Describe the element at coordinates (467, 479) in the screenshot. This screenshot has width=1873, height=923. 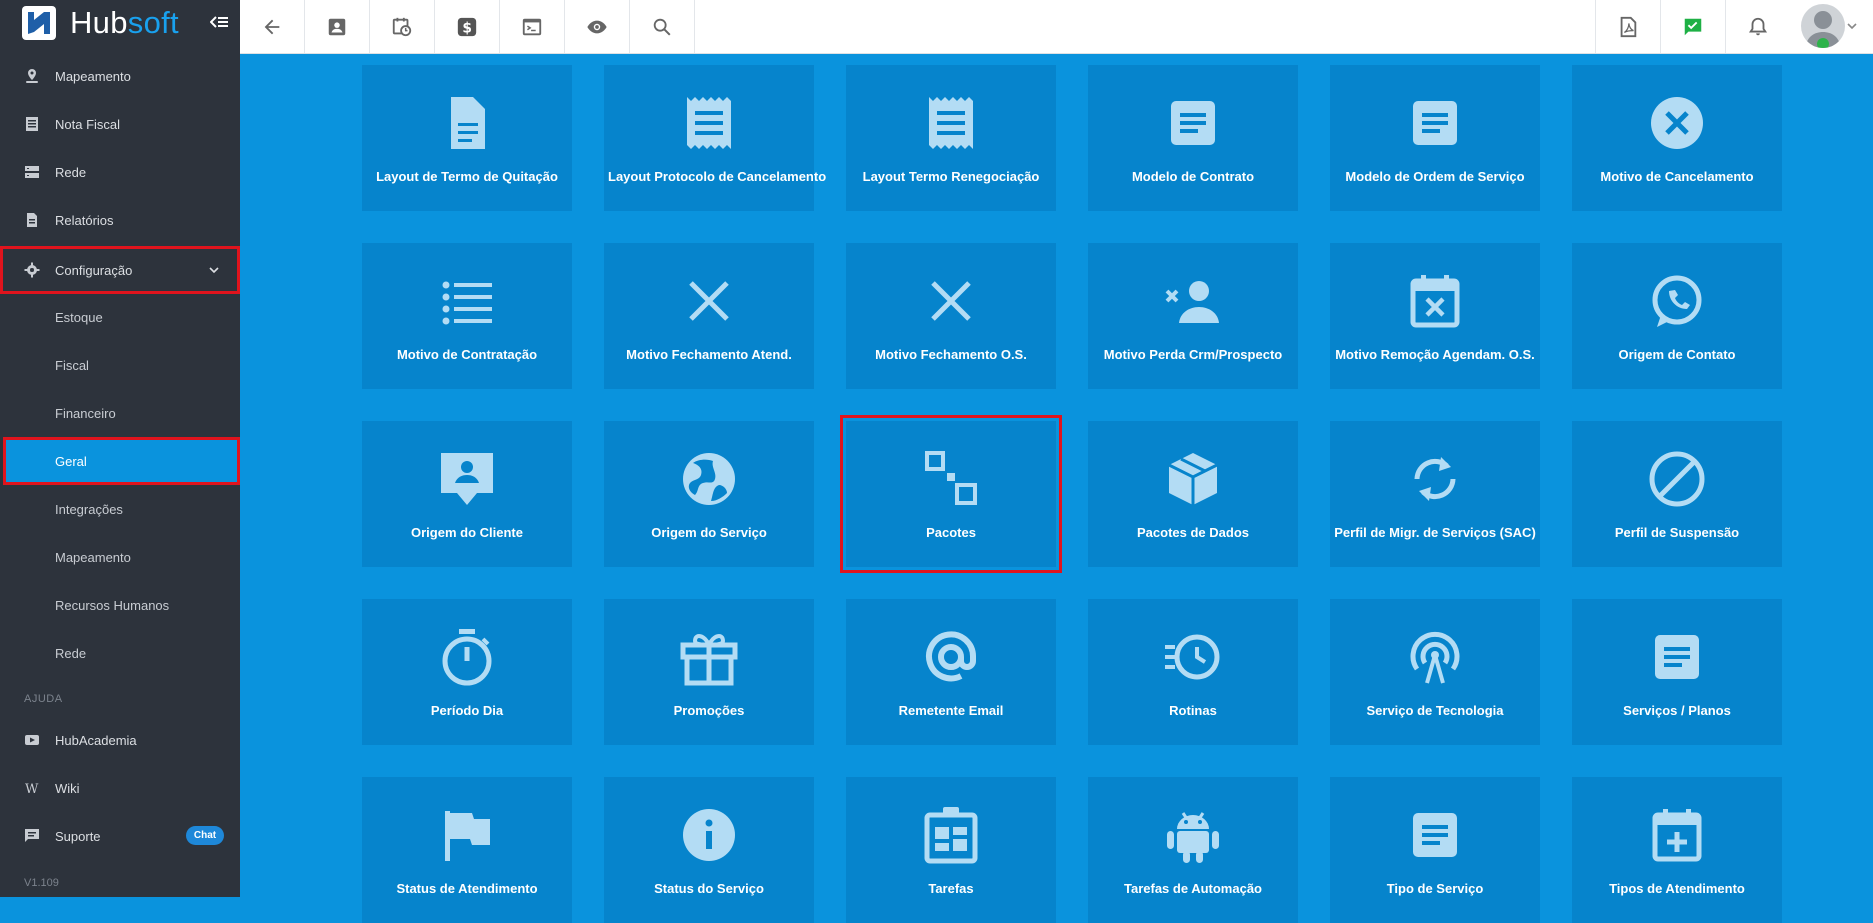
I see `contact-chat-icon` at that location.